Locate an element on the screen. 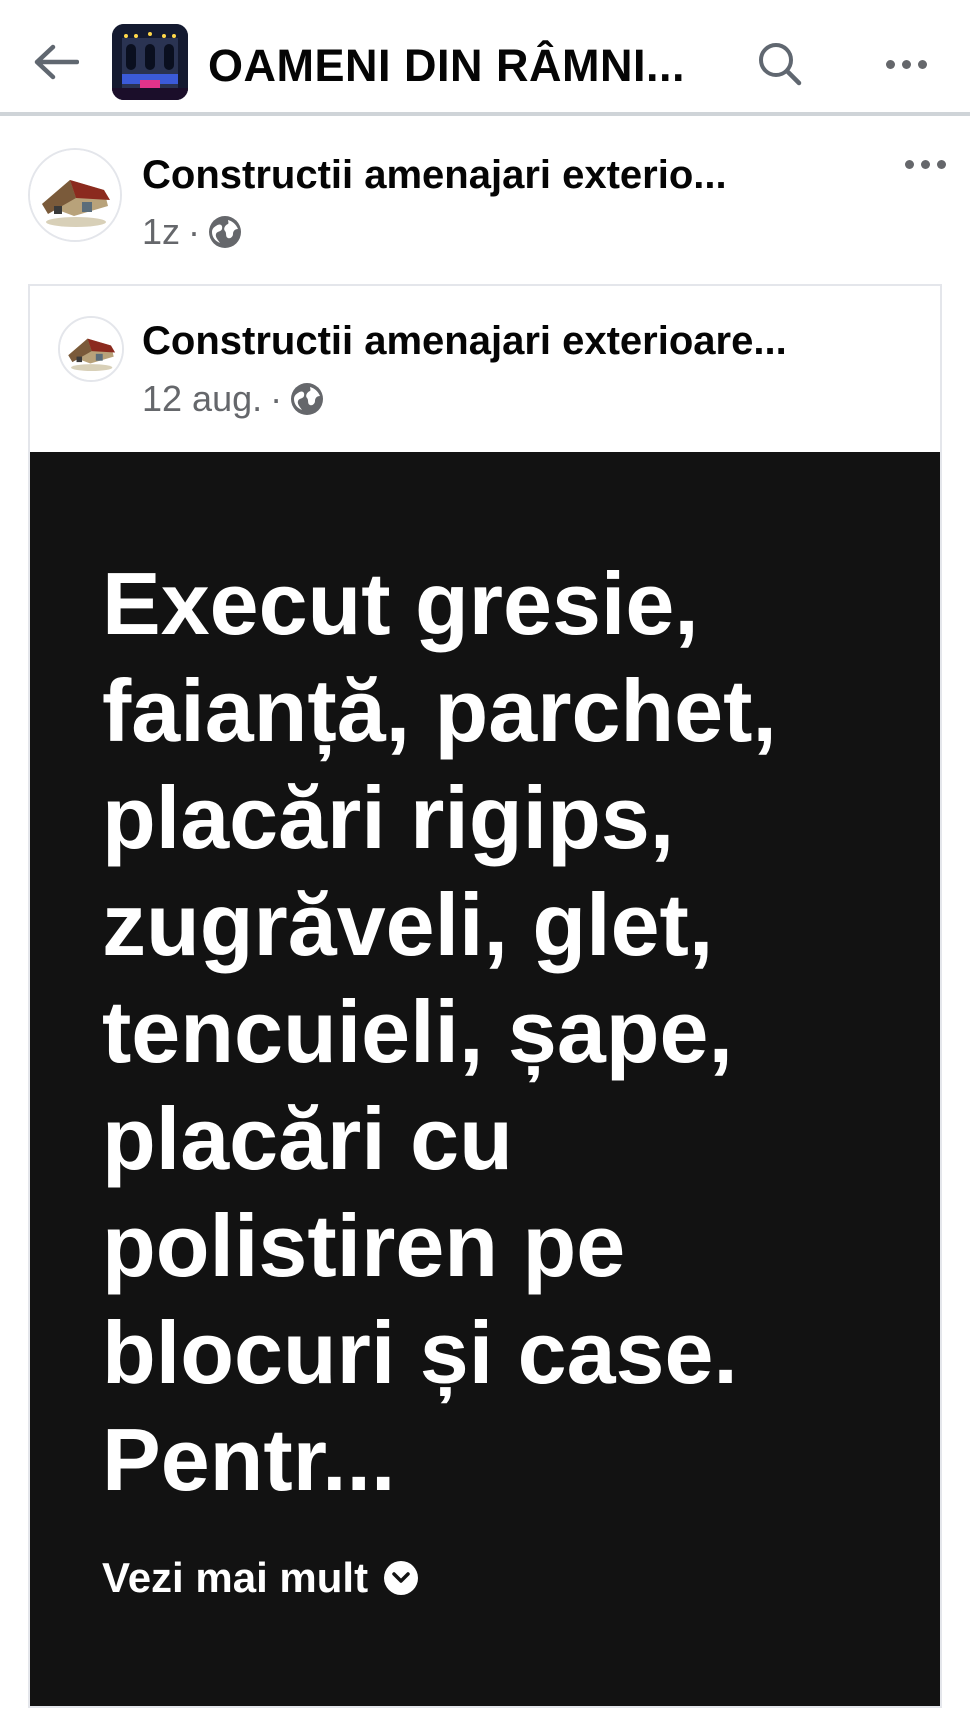 The image size is (970, 1724). shared-author-avatar is located at coordinates (91, 349).